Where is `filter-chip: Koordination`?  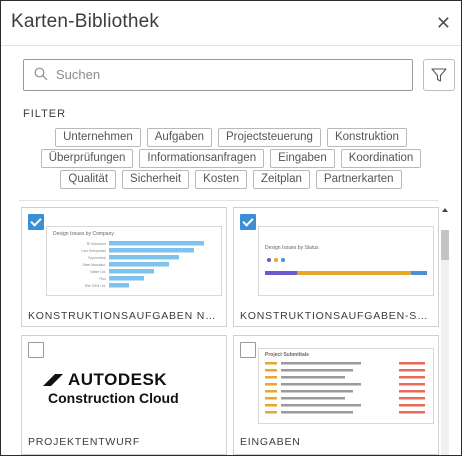 filter-chip: Koordination is located at coordinates (381, 158).